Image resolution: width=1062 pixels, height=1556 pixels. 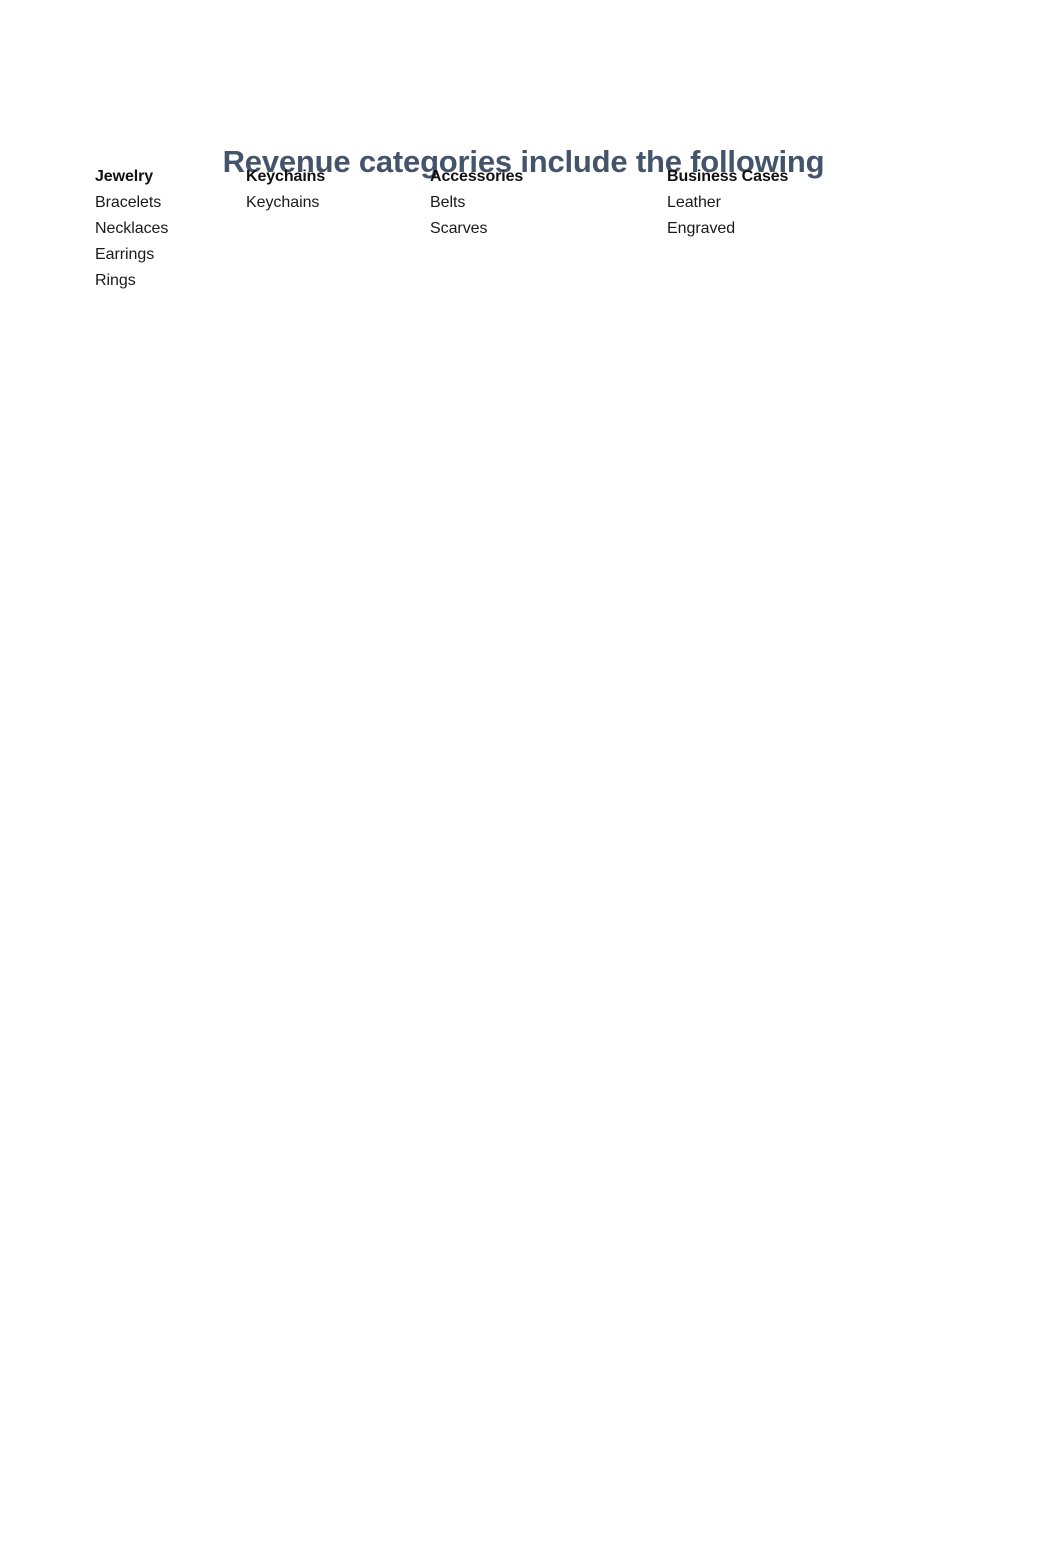 I want to click on list-item: Engraved, so click(x=701, y=228).